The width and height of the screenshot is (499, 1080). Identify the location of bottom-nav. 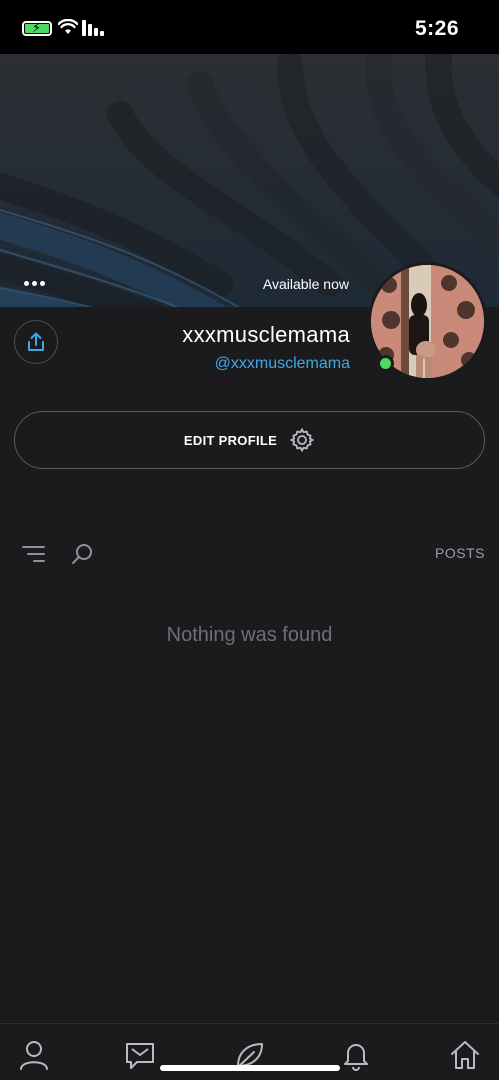
(249, 1051).